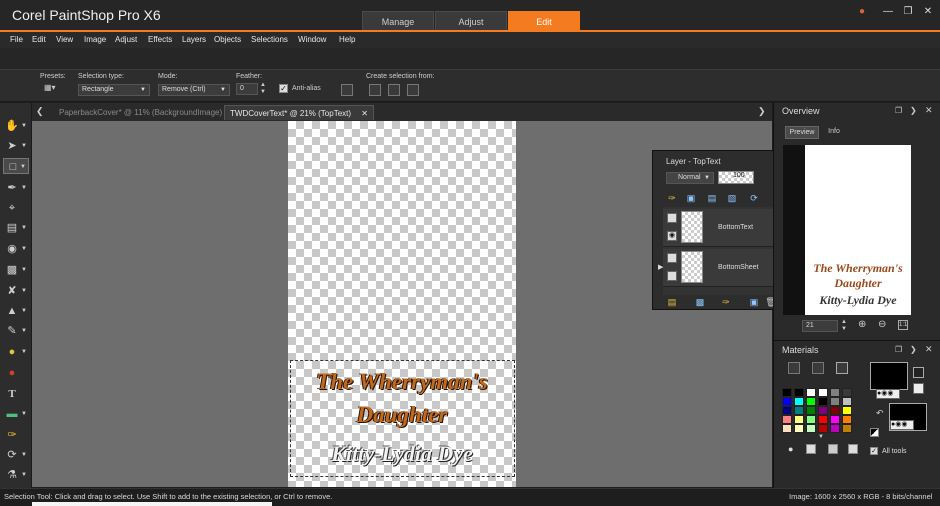 The image size is (940, 506). Describe the element at coordinates (790, 449) in the screenshot. I see `transparent-icon: ●` at that location.